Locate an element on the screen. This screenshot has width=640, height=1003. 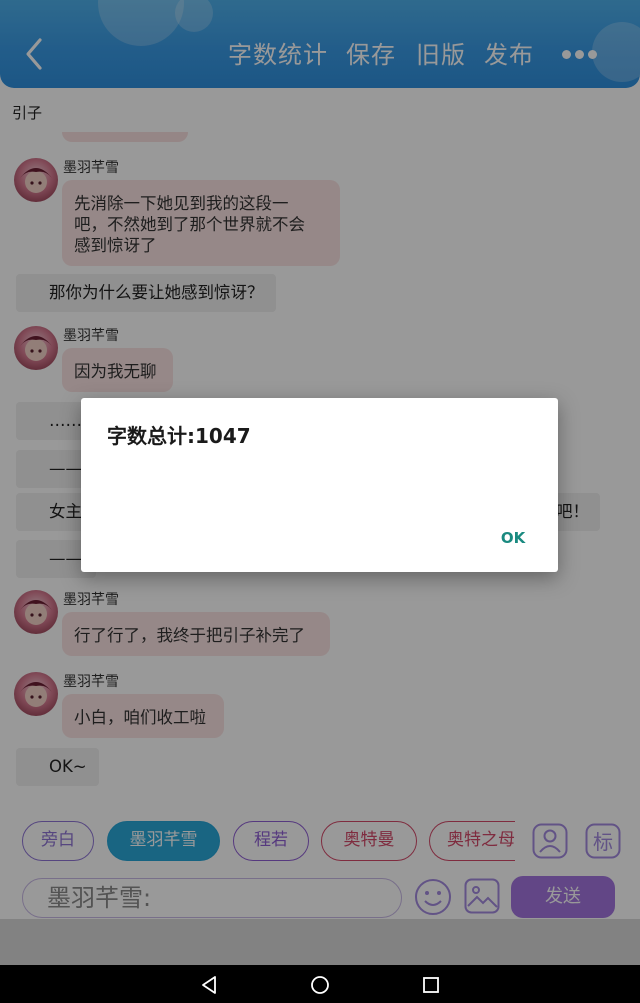
system-nav-bar is located at coordinates (320, 984).